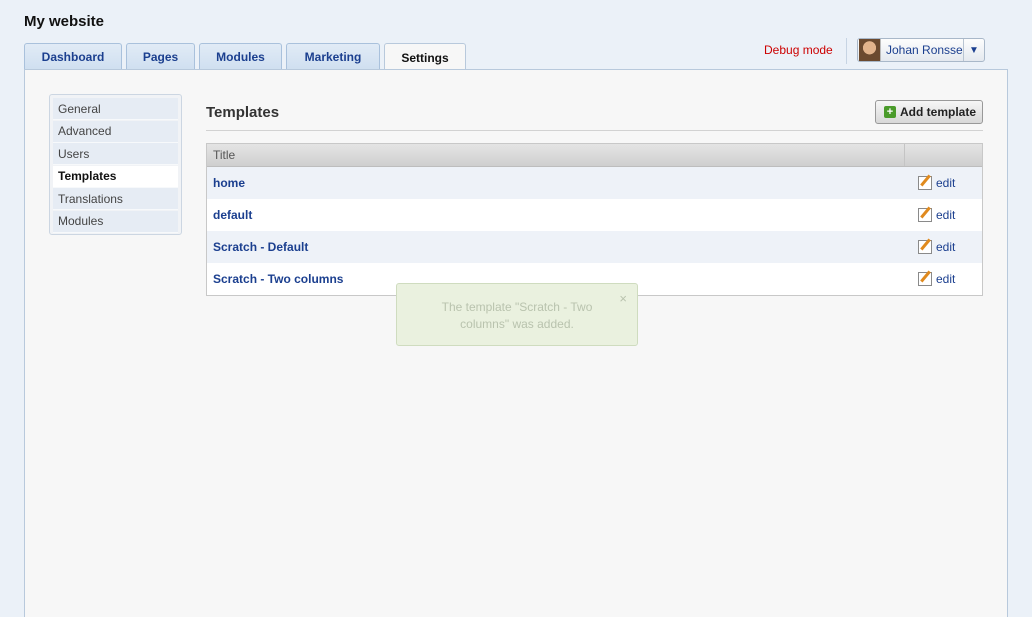 This screenshot has height=617, width=1032. Describe the element at coordinates (115, 131) in the screenshot. I see `subnav-item-advanced: Advanced` at that location.